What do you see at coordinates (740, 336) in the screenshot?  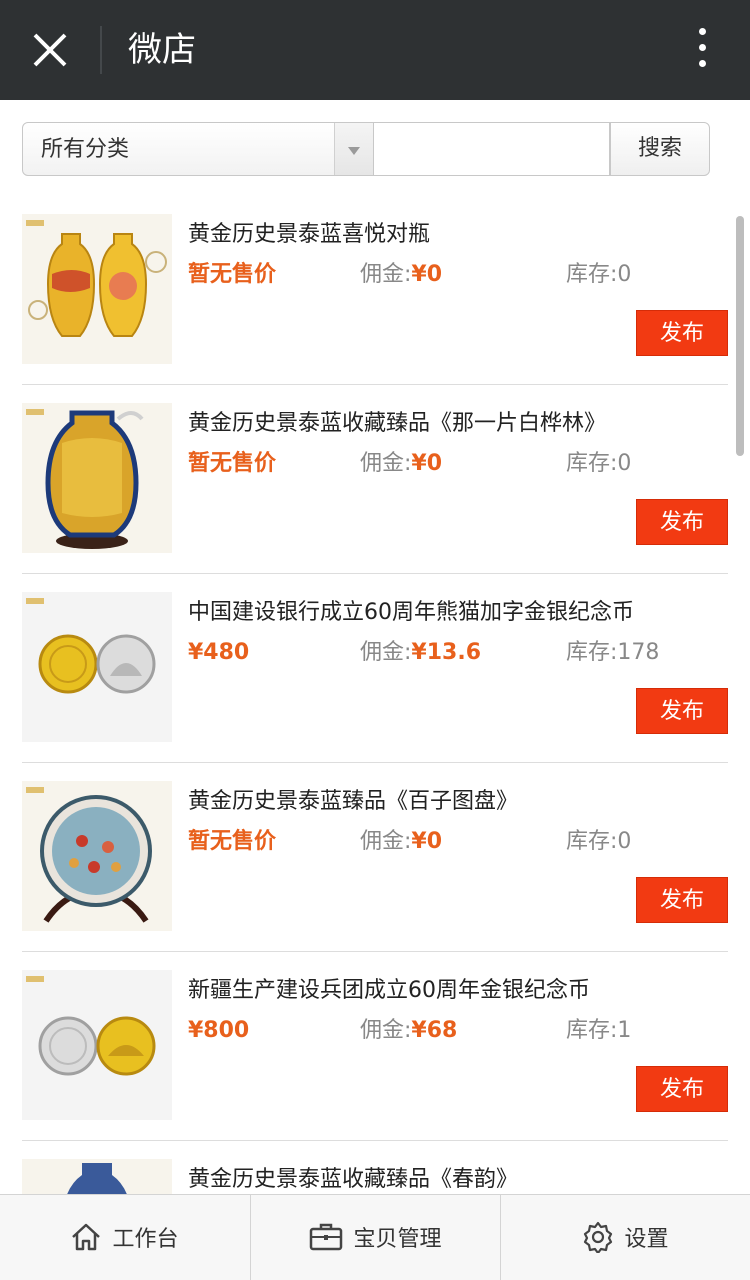 I see `scrollbar` at bounding box center [740, 336].